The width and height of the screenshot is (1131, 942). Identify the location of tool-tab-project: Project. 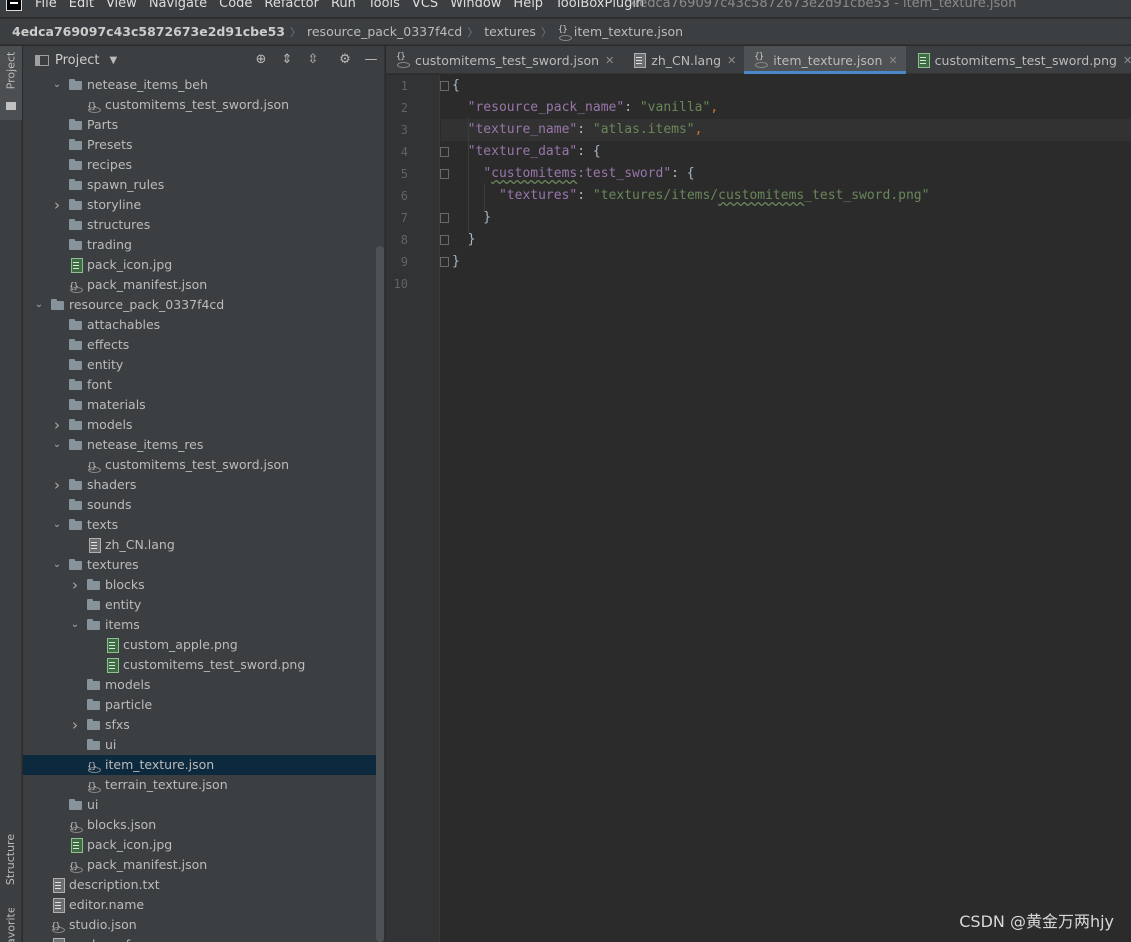
(11, 83).